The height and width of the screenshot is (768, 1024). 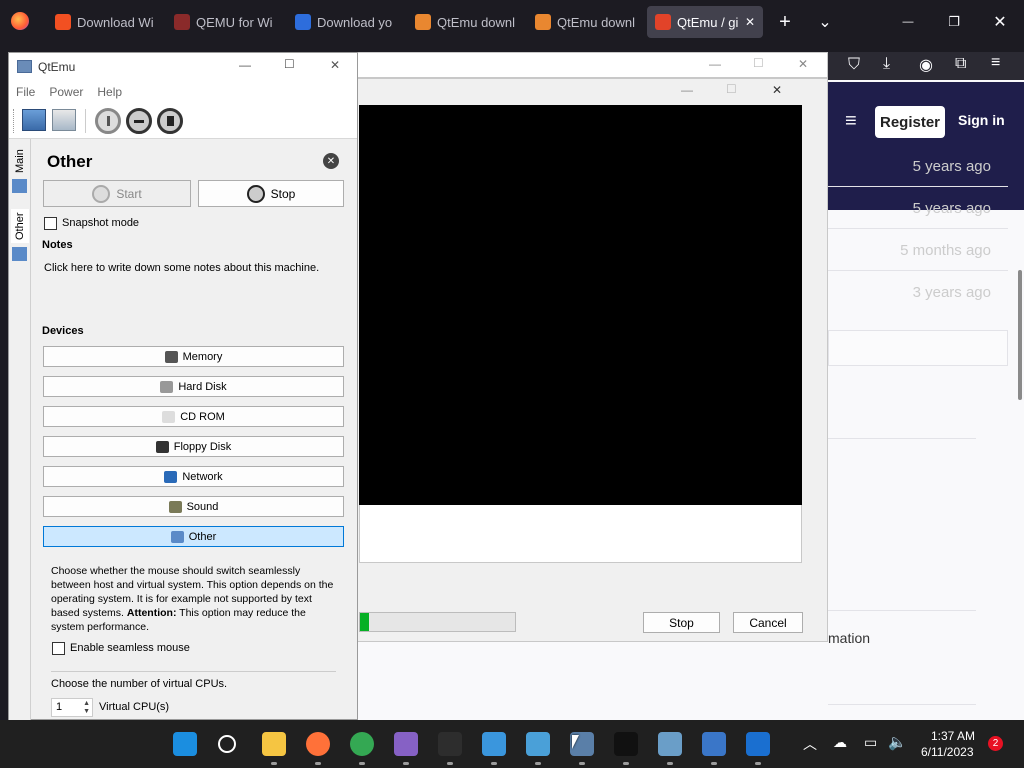 I want to click on tab: Download Wi, so click(x=104, y=22).